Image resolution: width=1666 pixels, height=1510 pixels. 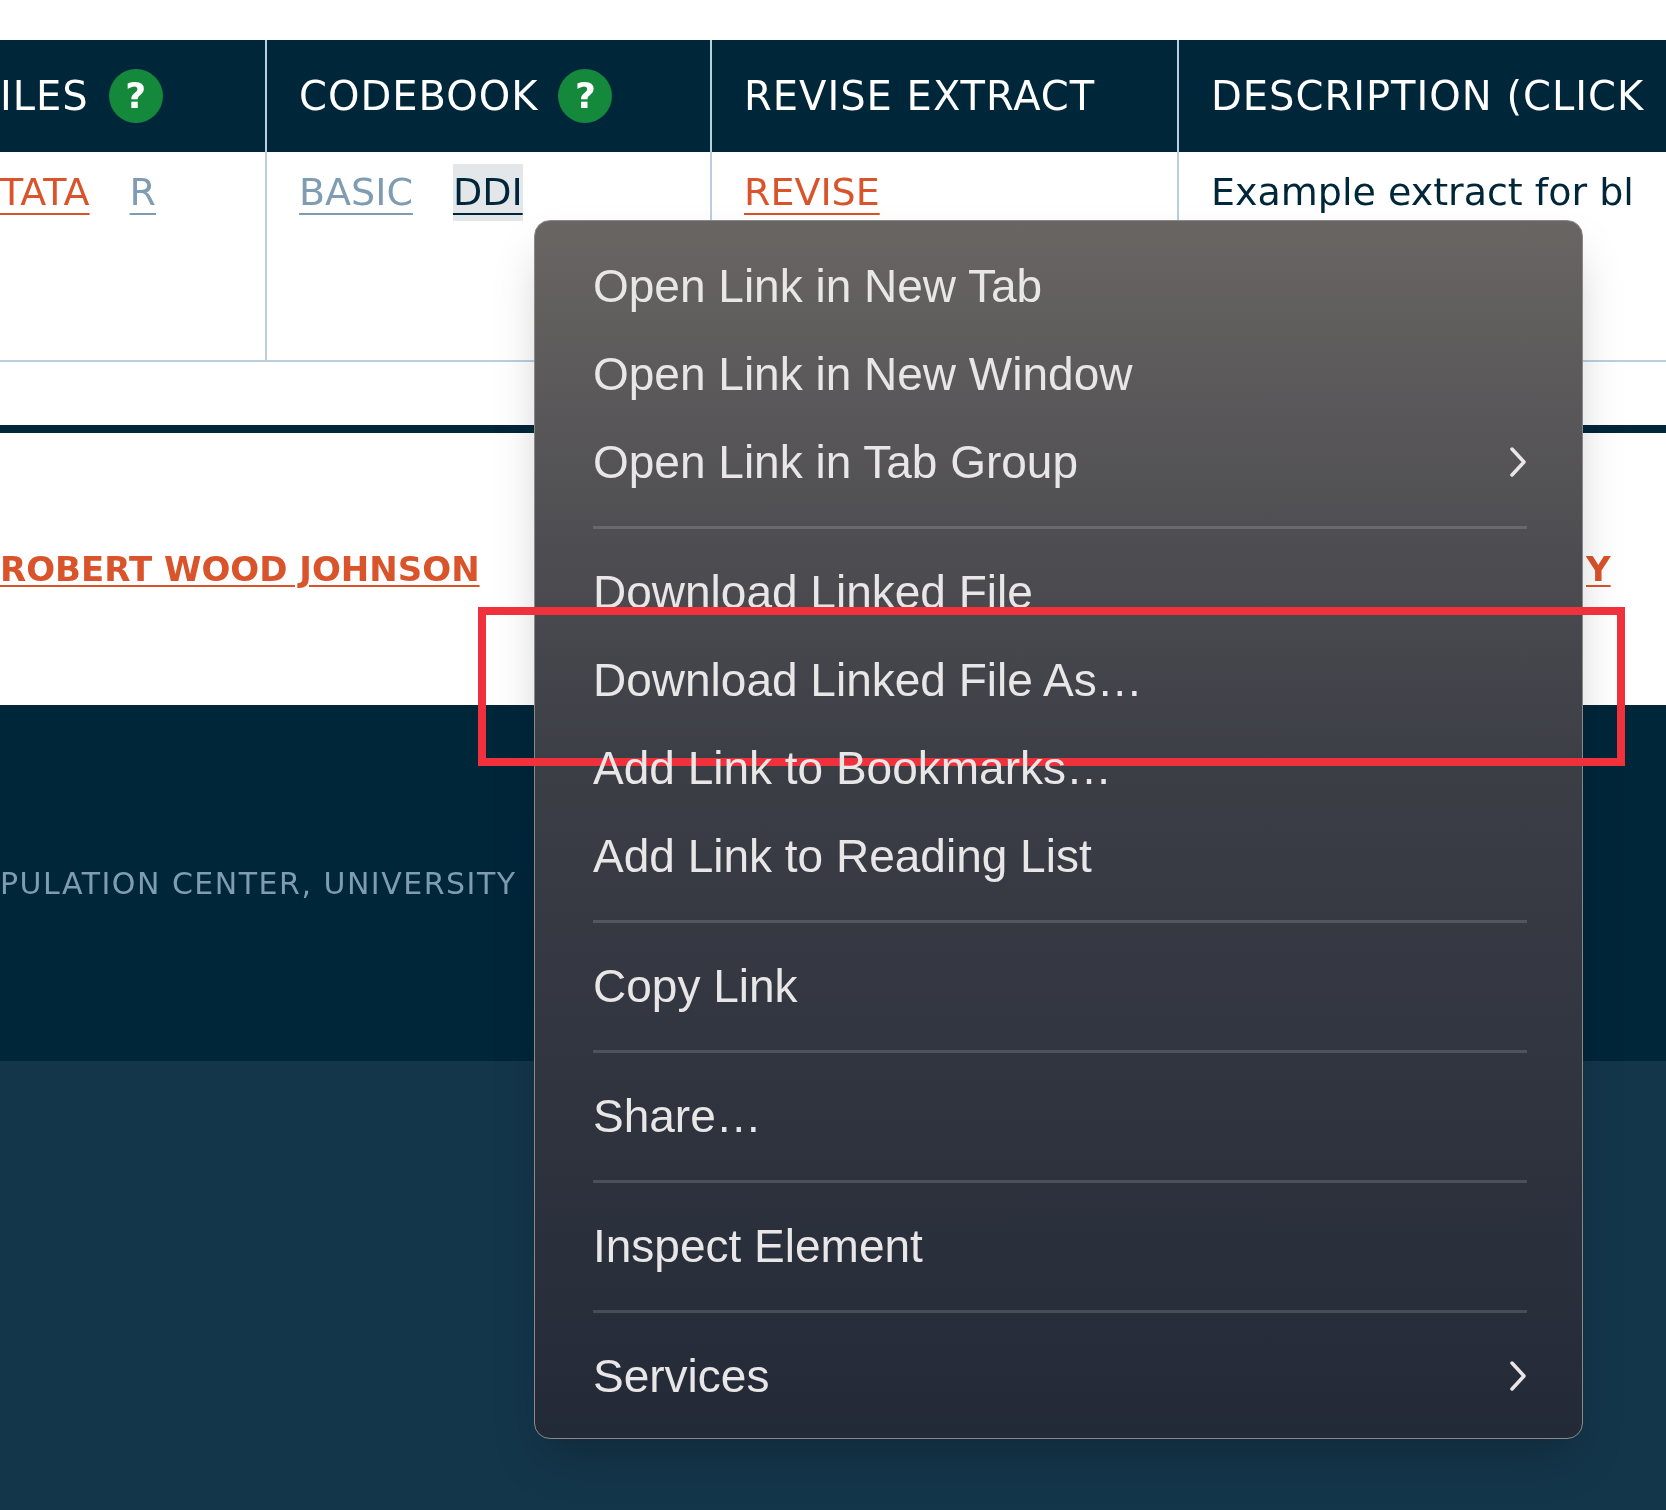 I want to click on column-title: REVISE EXTRACT, so click(x=920, y=96).